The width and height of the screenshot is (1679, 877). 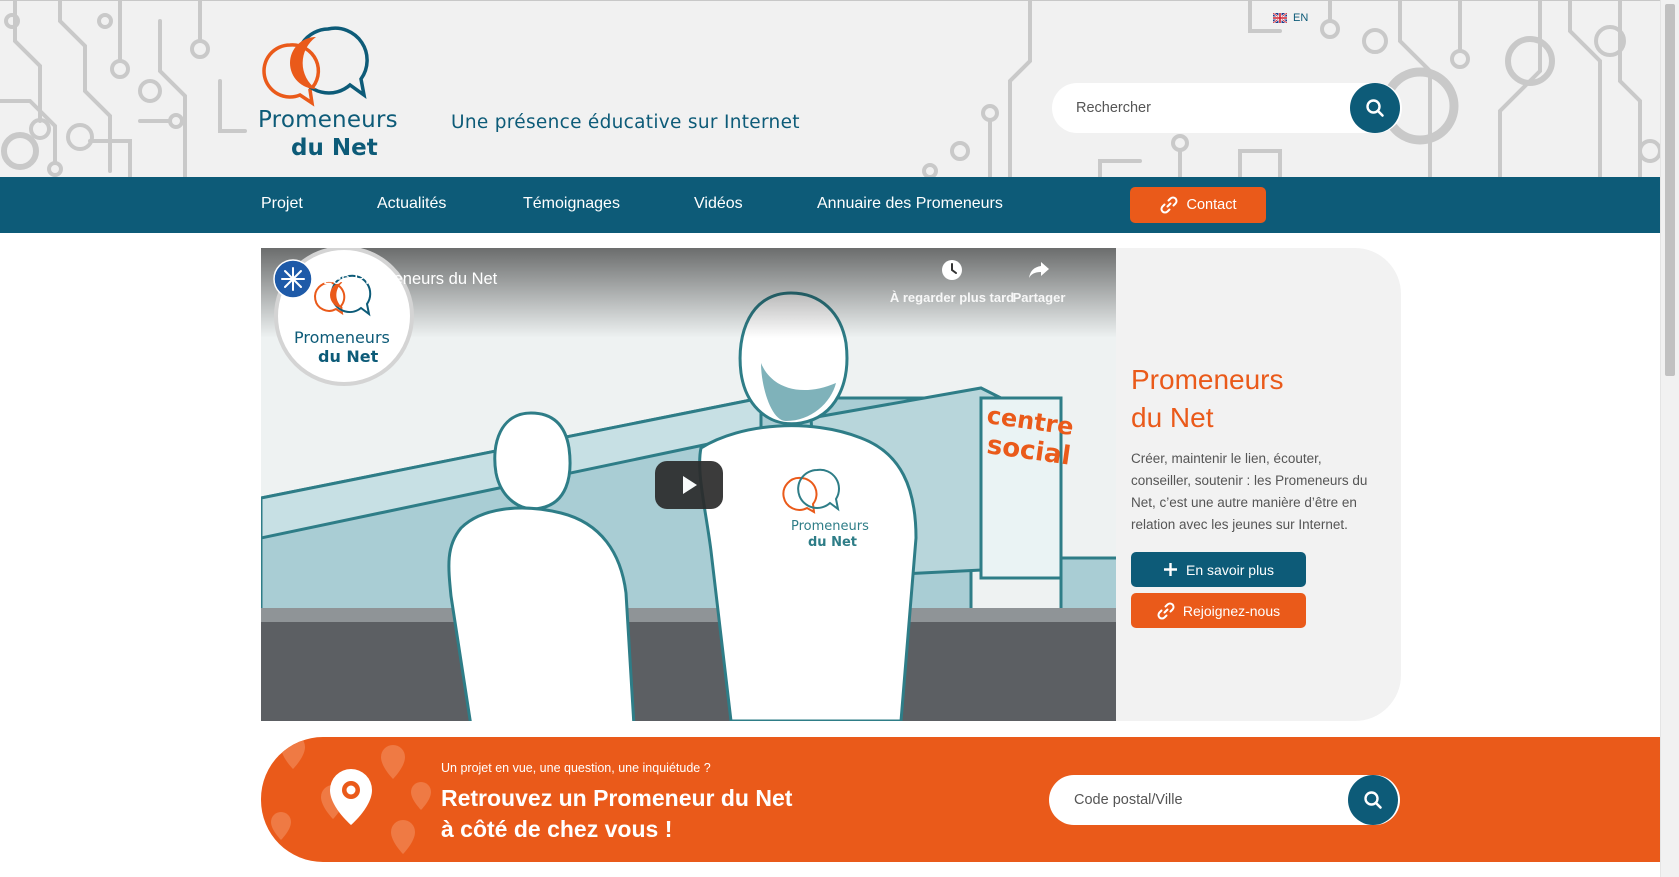 I want to click on uk-flag-icon, so click(x=1280, y=18).